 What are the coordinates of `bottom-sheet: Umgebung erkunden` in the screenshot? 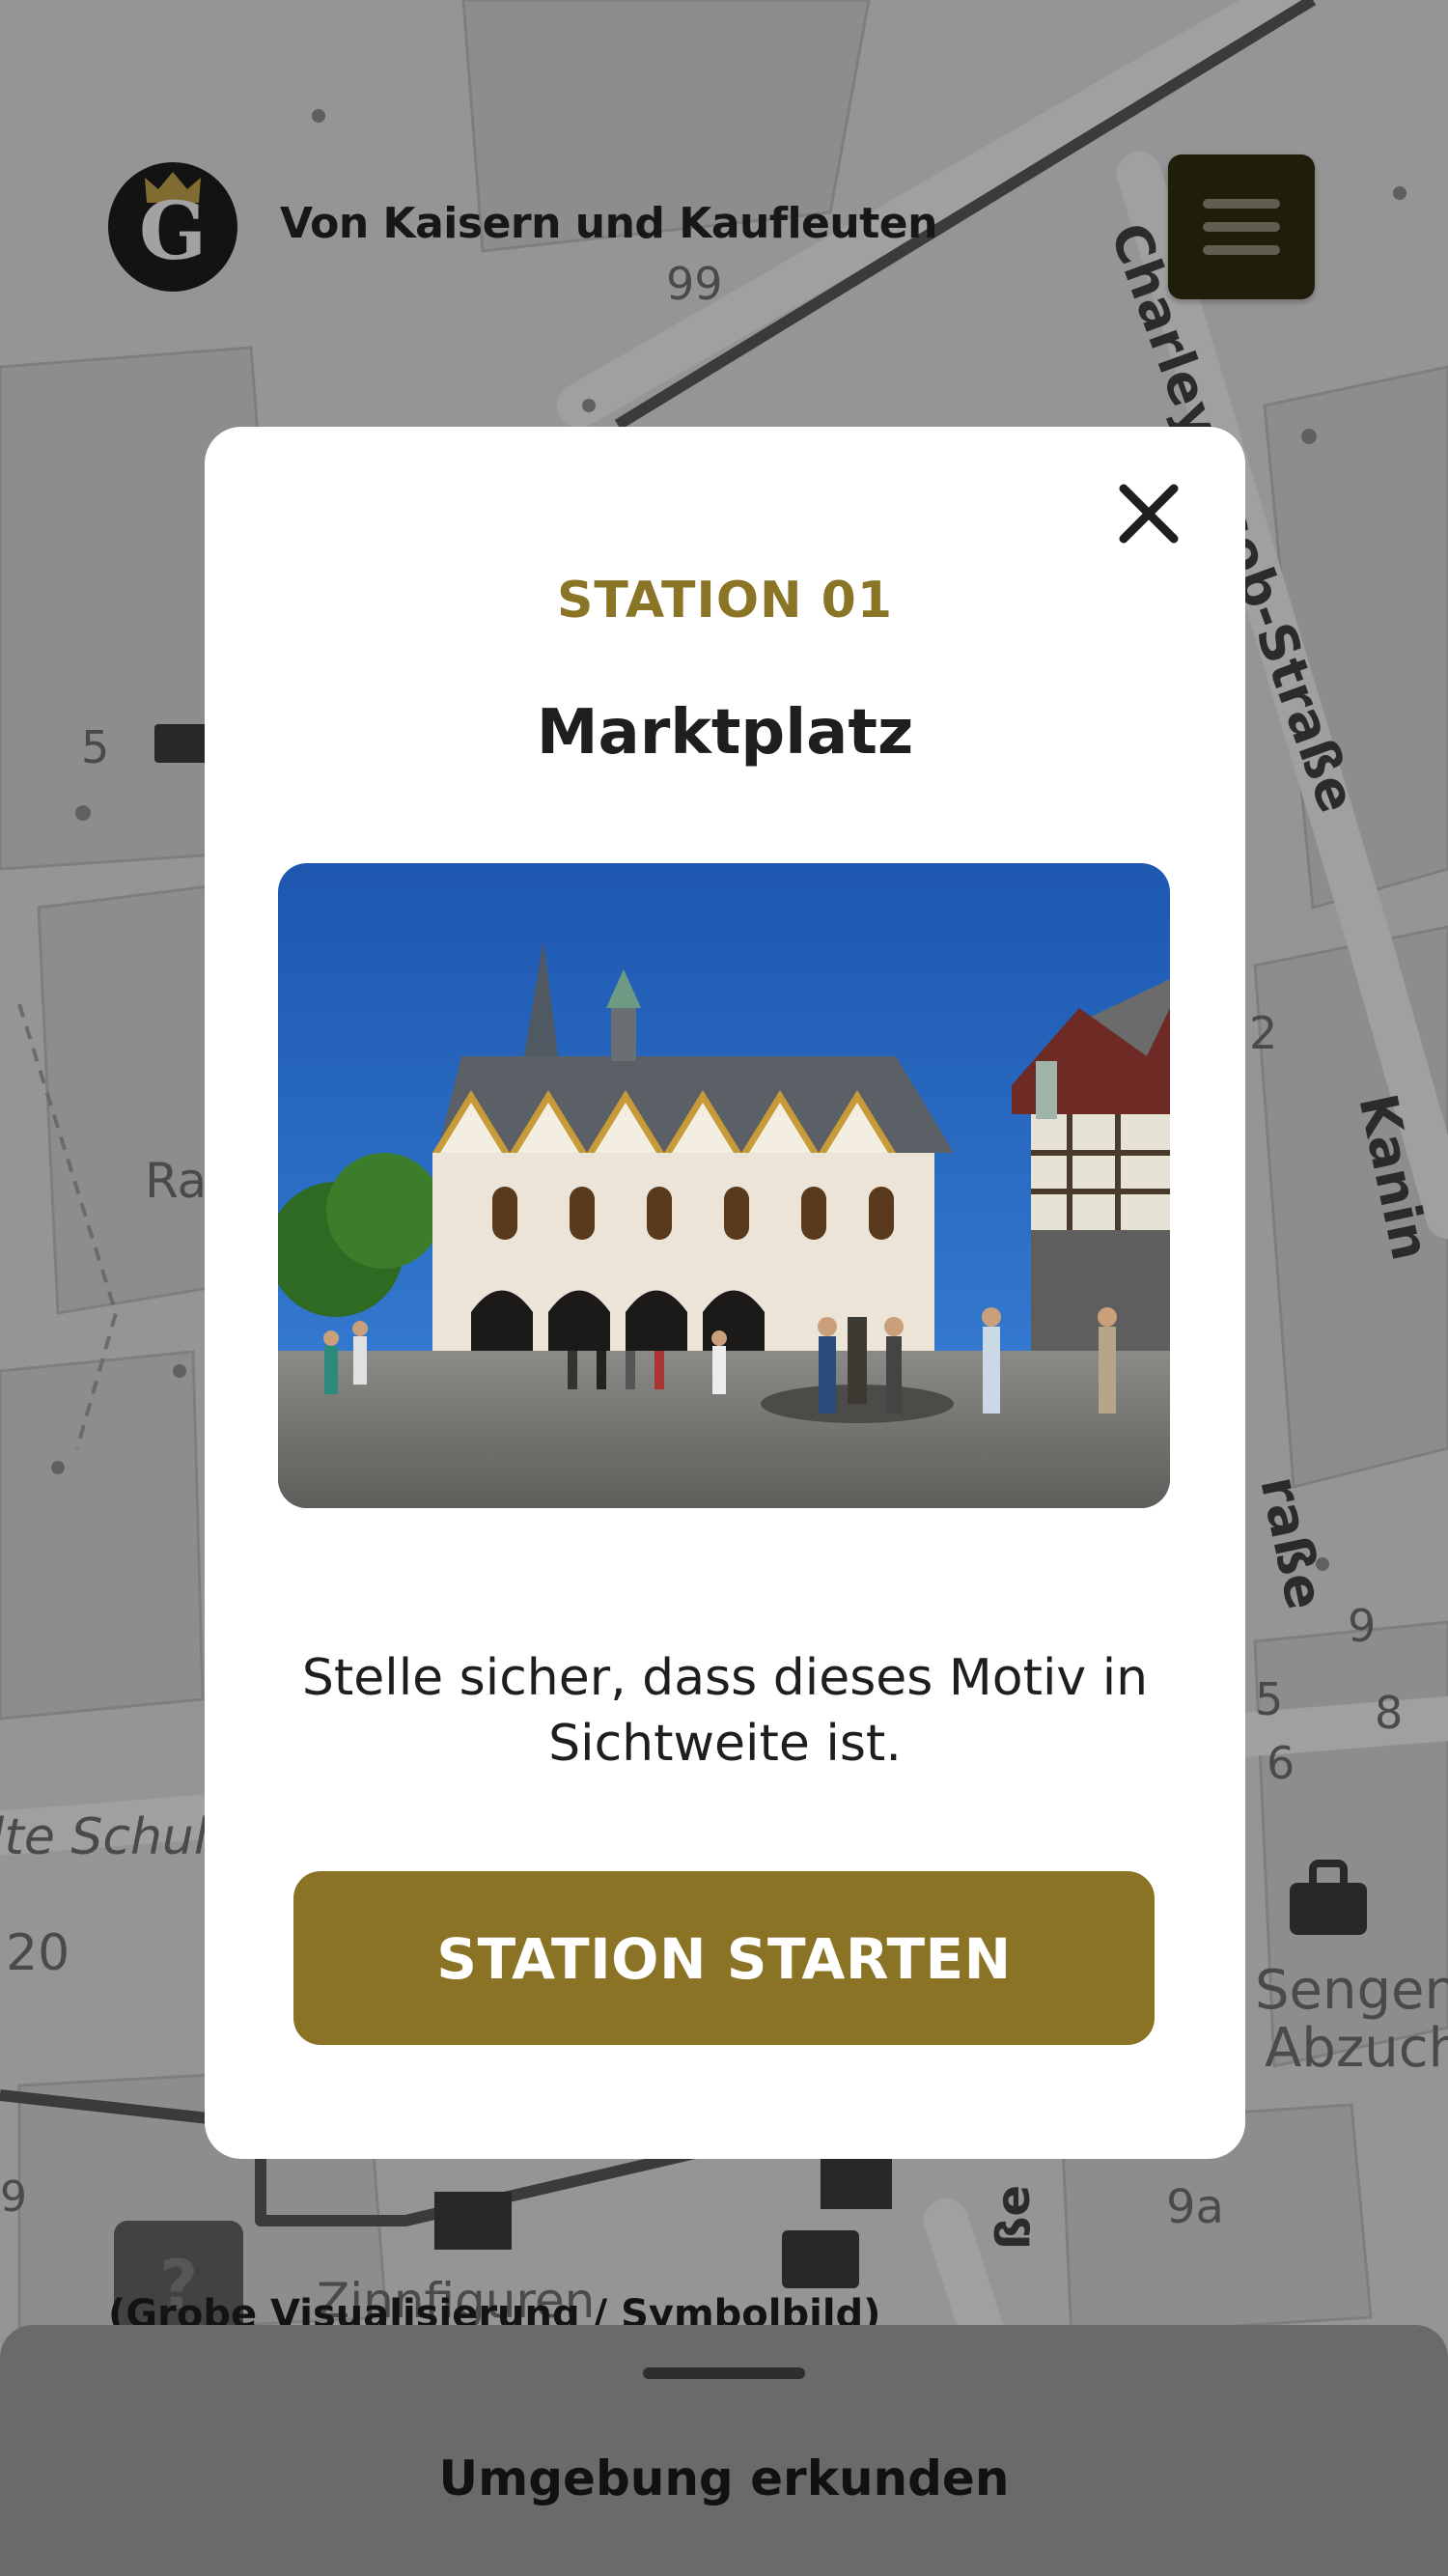 It's located at (724, 2451).